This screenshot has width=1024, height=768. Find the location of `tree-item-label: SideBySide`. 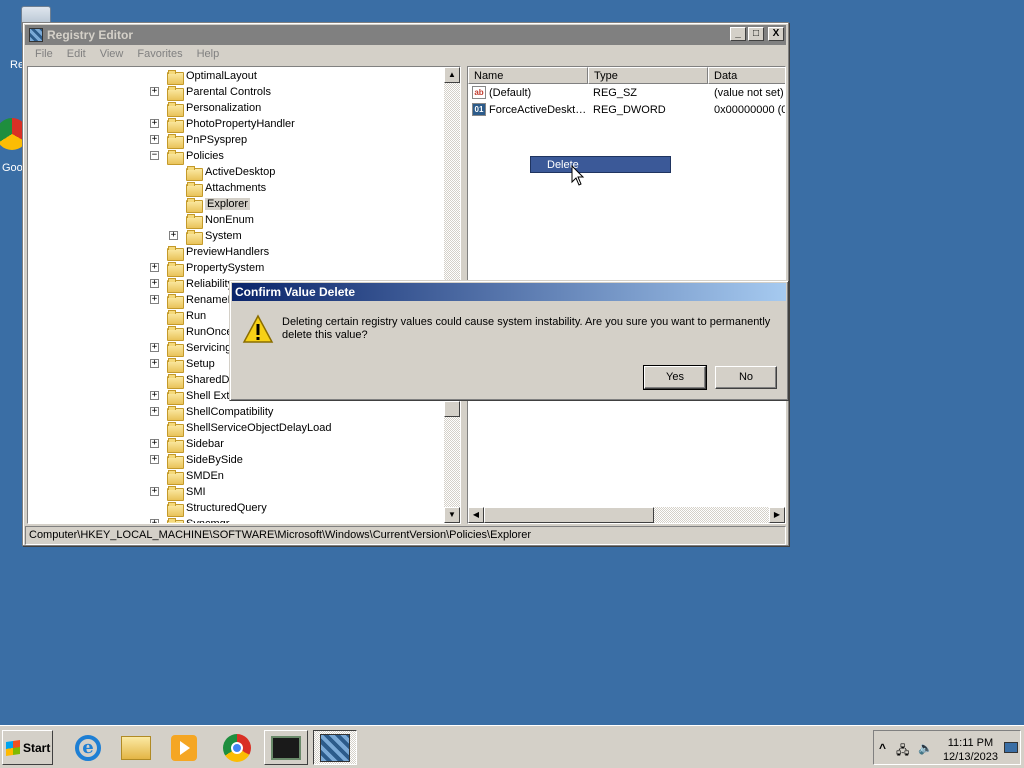

tree-item-label: SideBySide is located at coordinates (214, 460).